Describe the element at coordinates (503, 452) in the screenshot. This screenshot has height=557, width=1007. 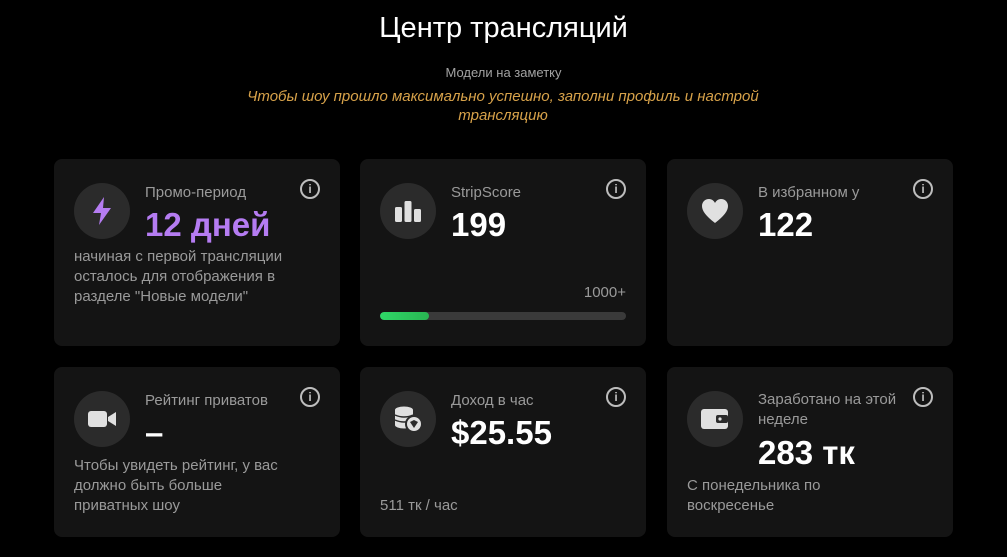
I see `hourly-income-card: Доход в час $25.55 511 тк / час i` at that location.